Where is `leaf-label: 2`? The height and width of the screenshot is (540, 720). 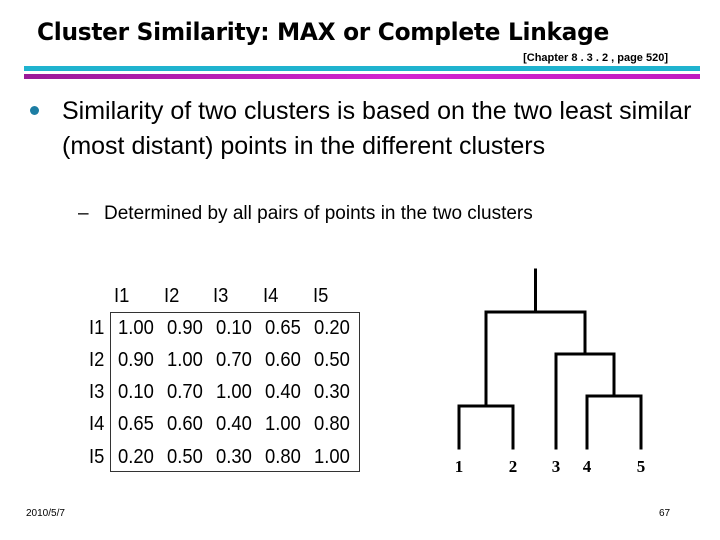 leaf-label: 2 is located at coordinates (513, 466).